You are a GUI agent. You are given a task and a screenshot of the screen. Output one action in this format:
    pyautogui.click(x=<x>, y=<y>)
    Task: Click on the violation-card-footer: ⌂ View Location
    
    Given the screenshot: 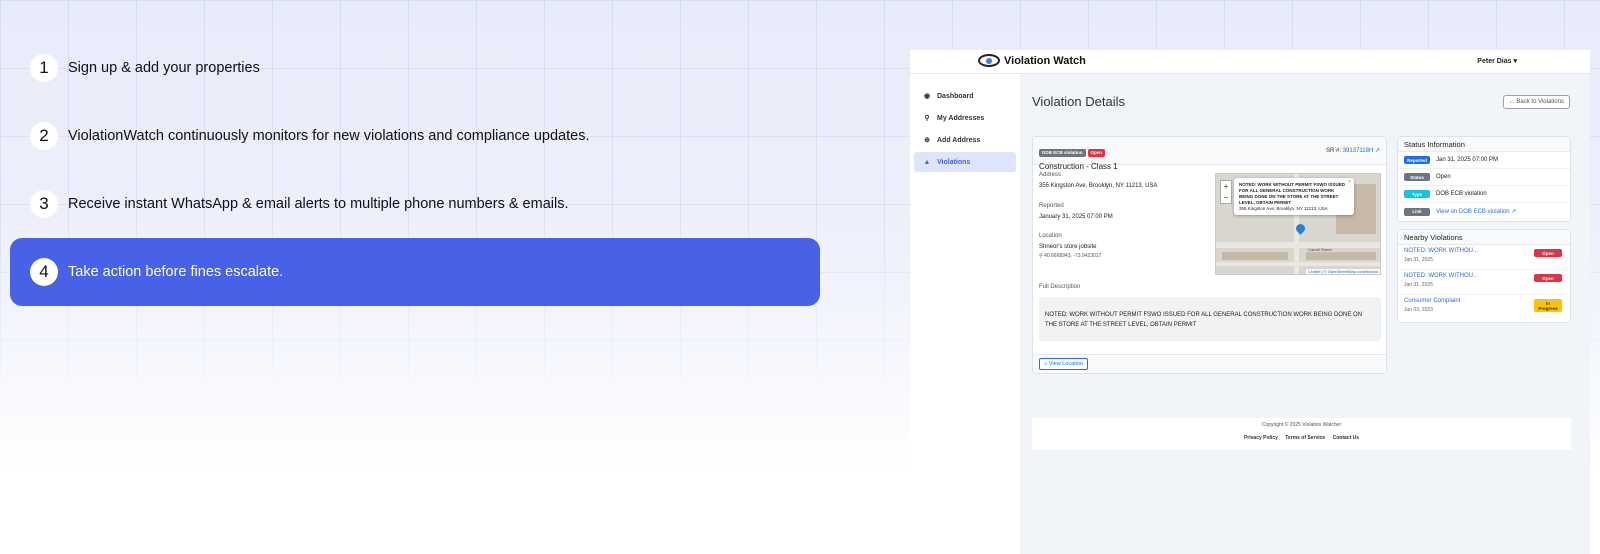 What is the action you would take?
    pyautogui.click(x=1209, y=363)
    